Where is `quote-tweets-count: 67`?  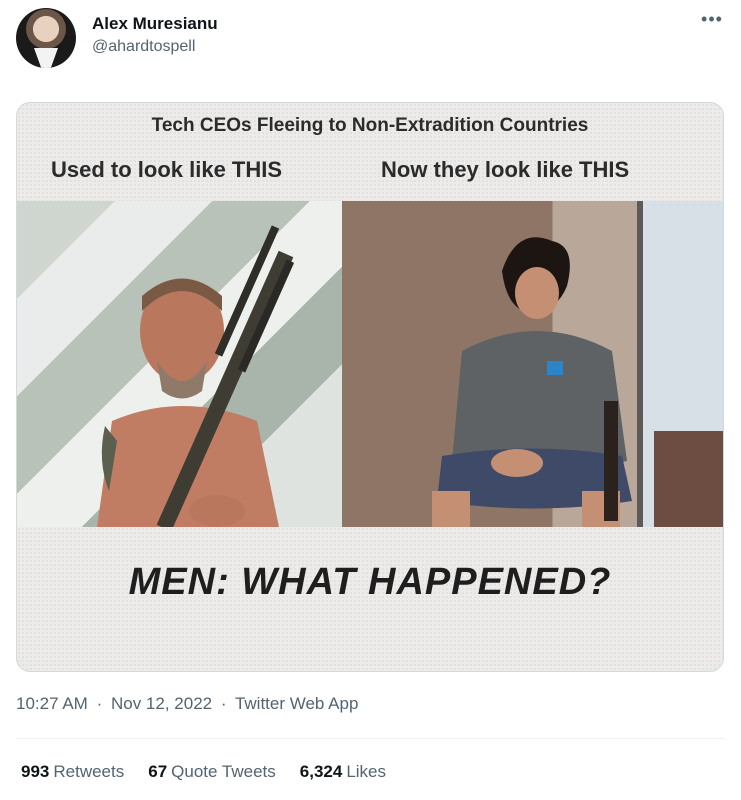 quote-tweets-count: 67 is located at coordinates (158, 771).